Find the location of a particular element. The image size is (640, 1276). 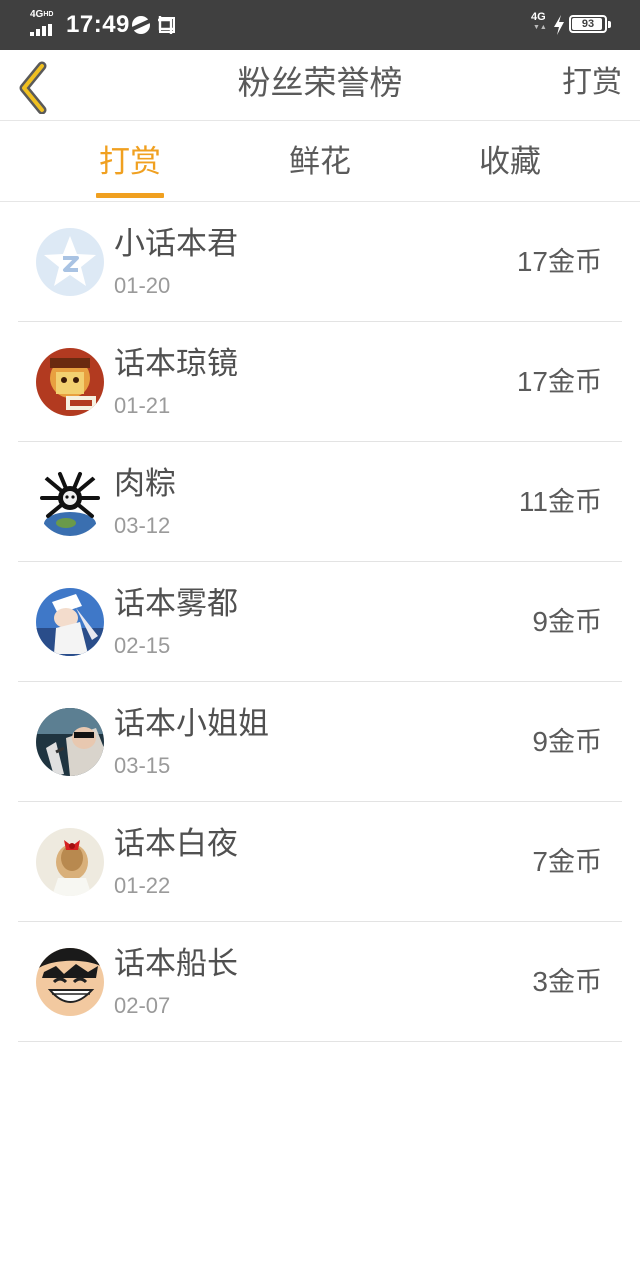

blue-star-logo-icon is located at coordinates (70, 262).